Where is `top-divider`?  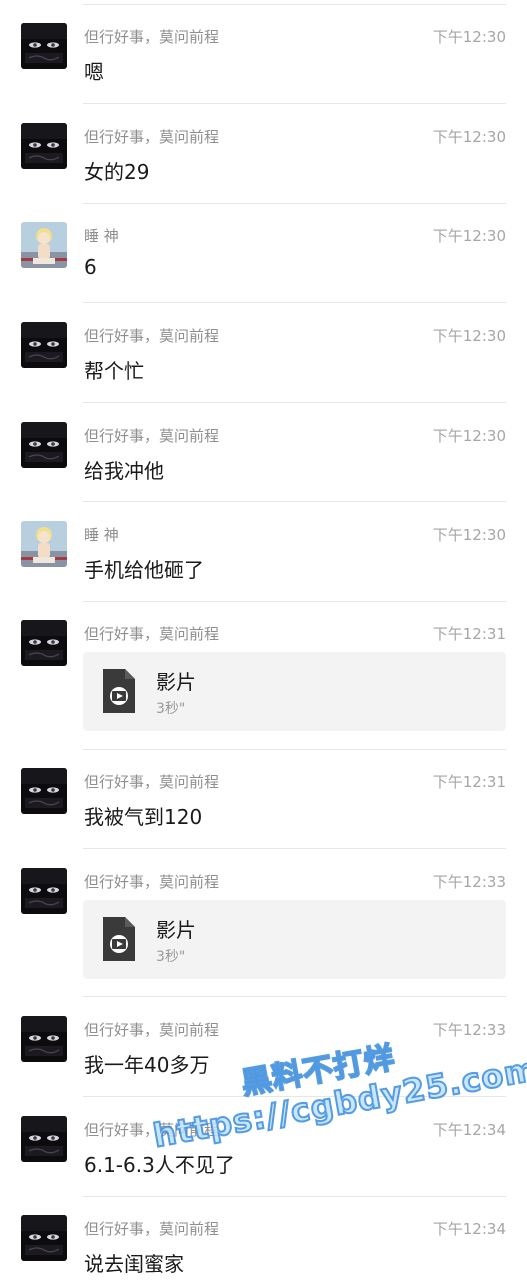
top-divider is located at coordinates (294, 4).